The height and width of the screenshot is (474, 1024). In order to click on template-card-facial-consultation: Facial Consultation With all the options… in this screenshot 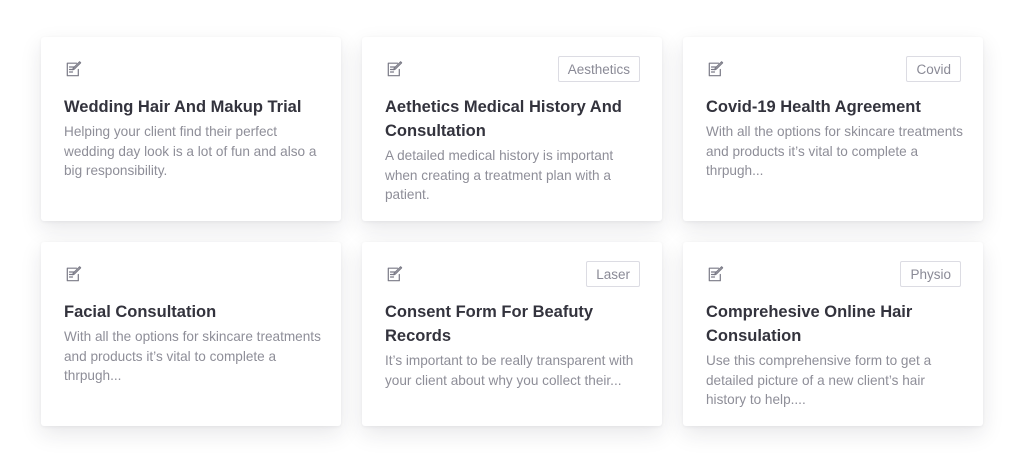, I will do `click(191, 334)`.